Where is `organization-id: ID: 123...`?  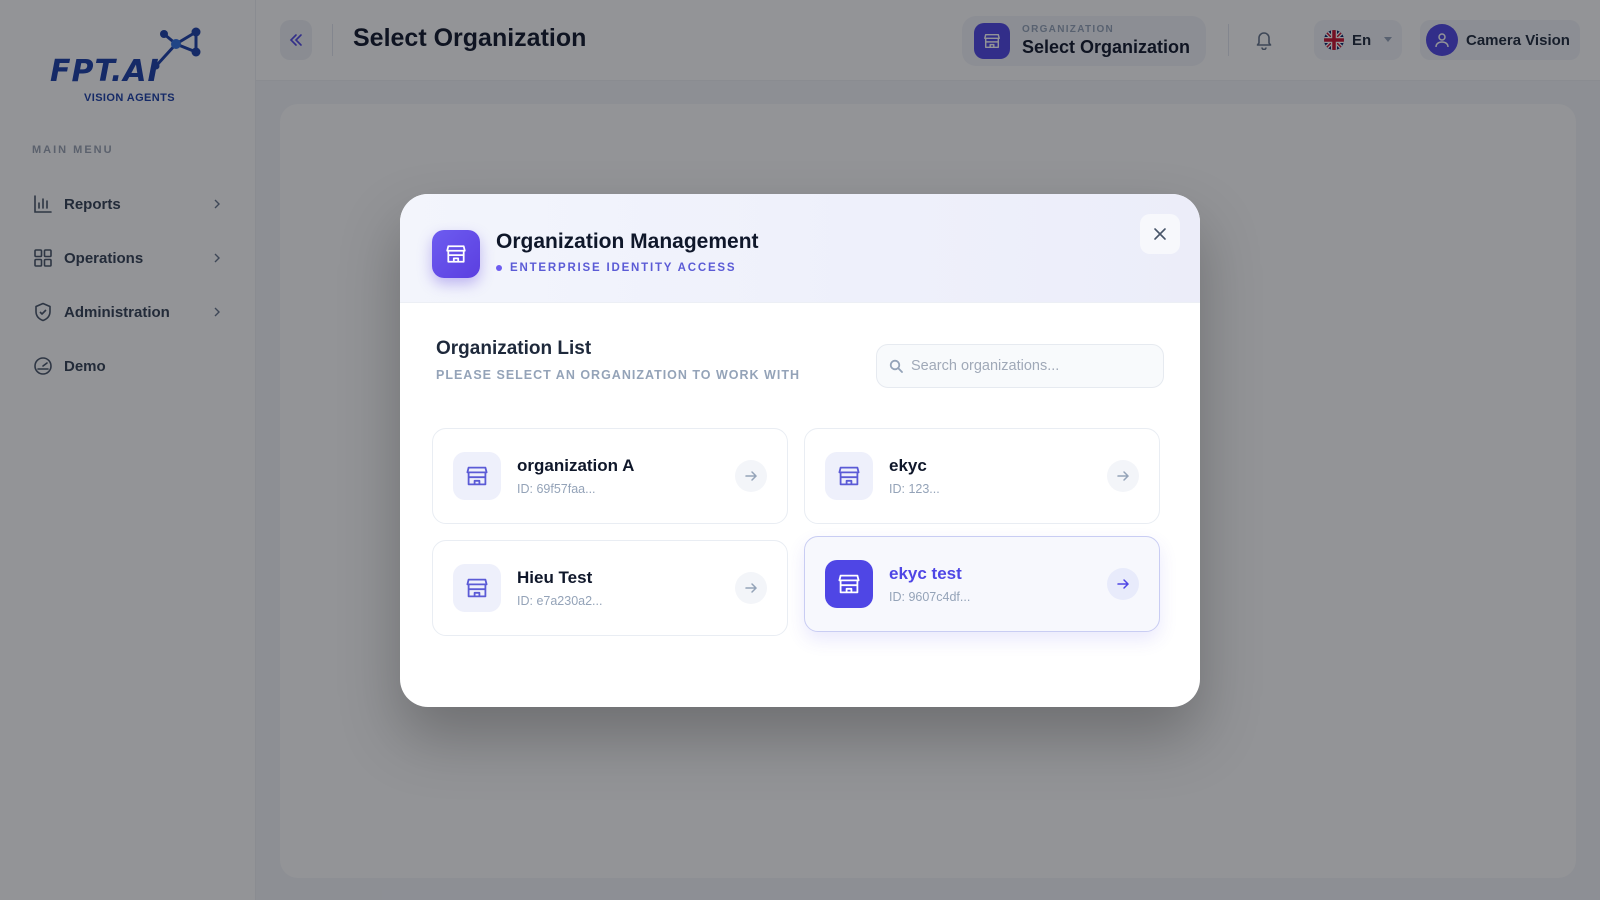 organization-id: ID: 123... is located at coordinates (914, 489).